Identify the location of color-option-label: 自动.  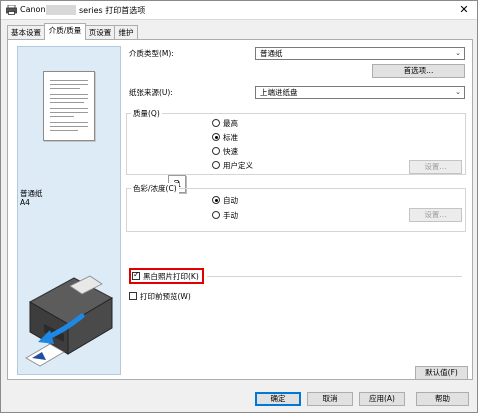
(230, 200).